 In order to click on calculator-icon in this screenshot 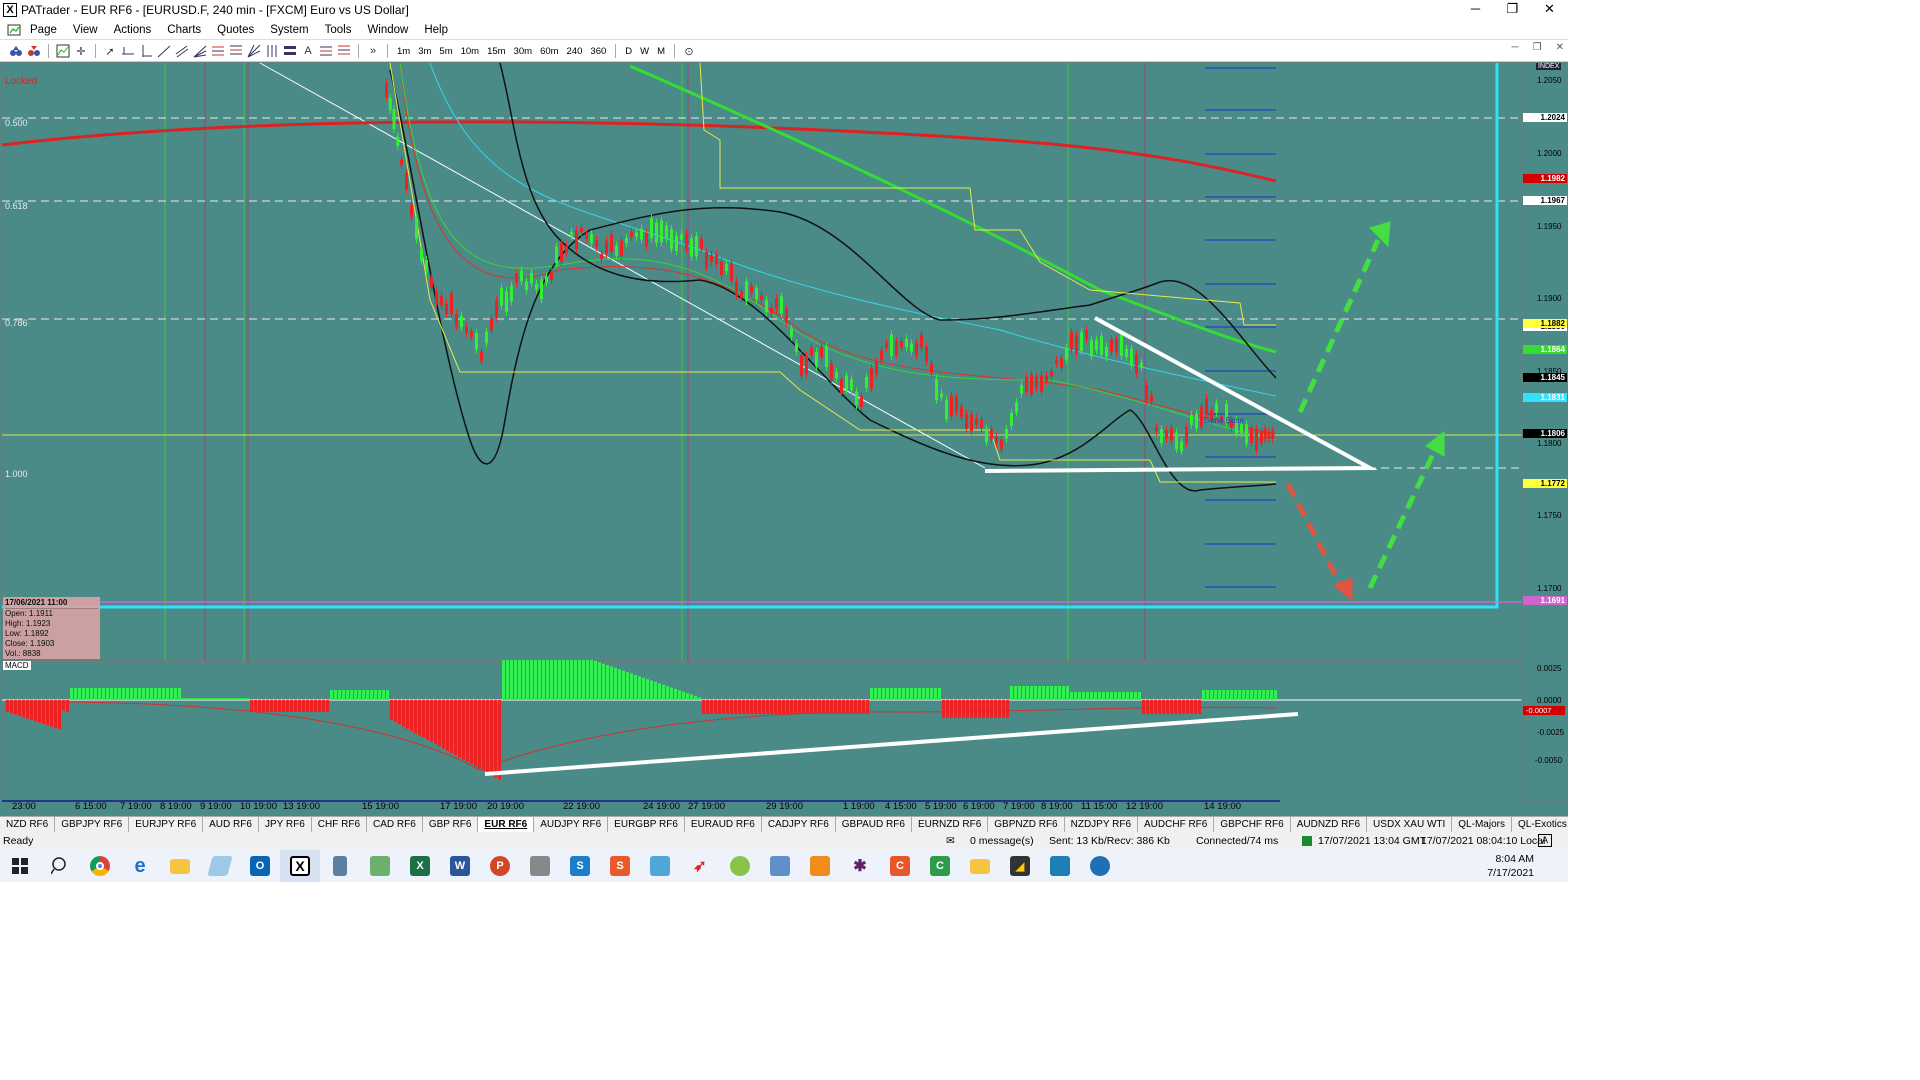, I will do `click(340, 866)`.